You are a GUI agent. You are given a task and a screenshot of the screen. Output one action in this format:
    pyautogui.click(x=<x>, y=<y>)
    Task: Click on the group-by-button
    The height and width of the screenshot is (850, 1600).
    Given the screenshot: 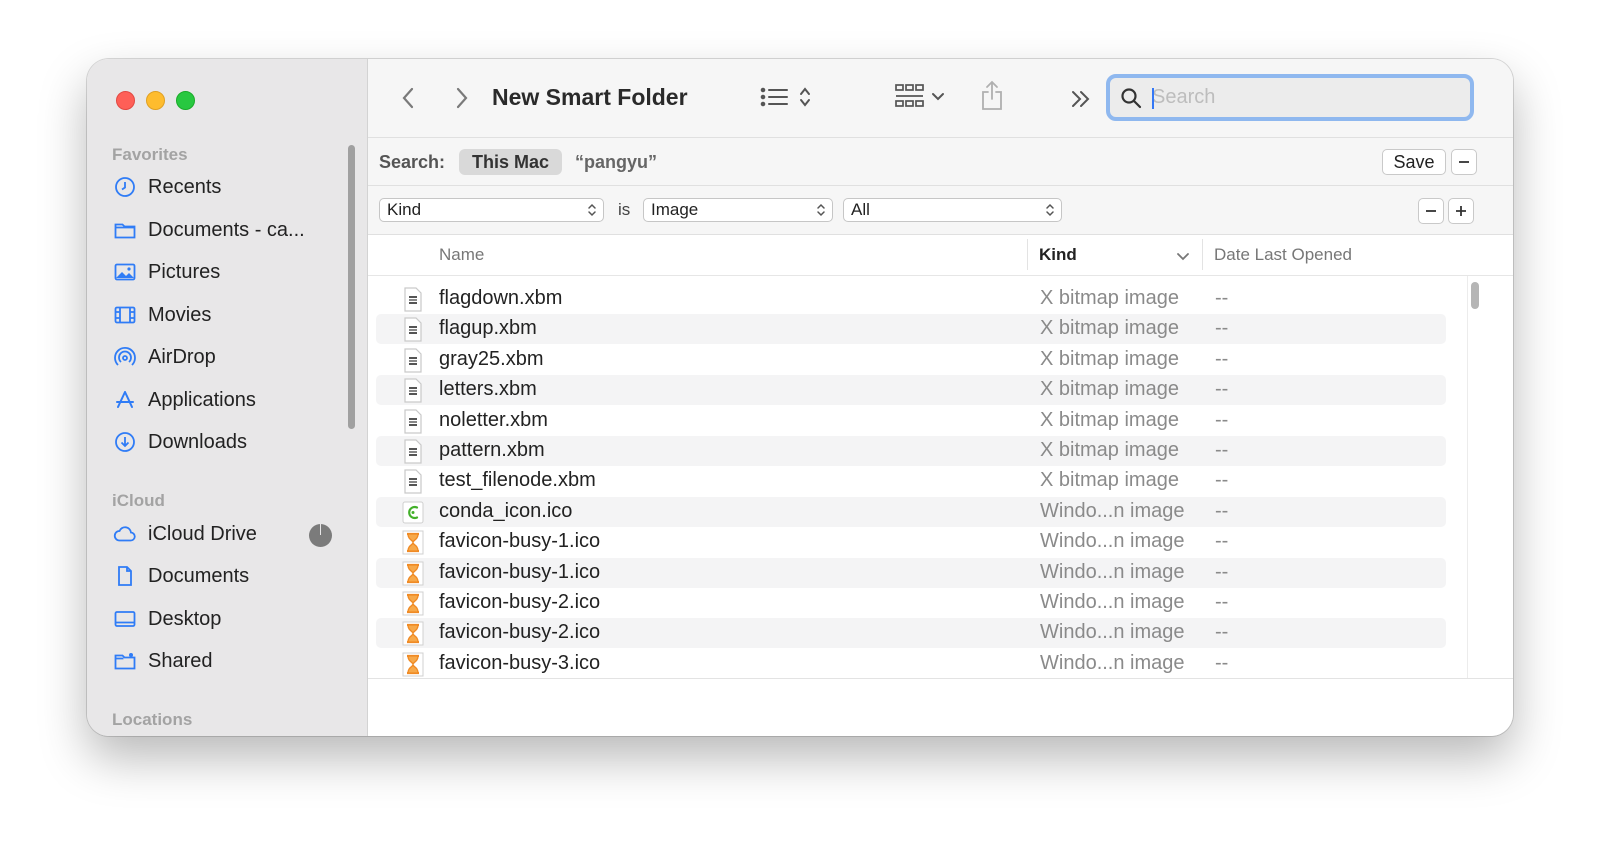 What is the action you would take?
    pyautogui.click(x=920, y=97)
    